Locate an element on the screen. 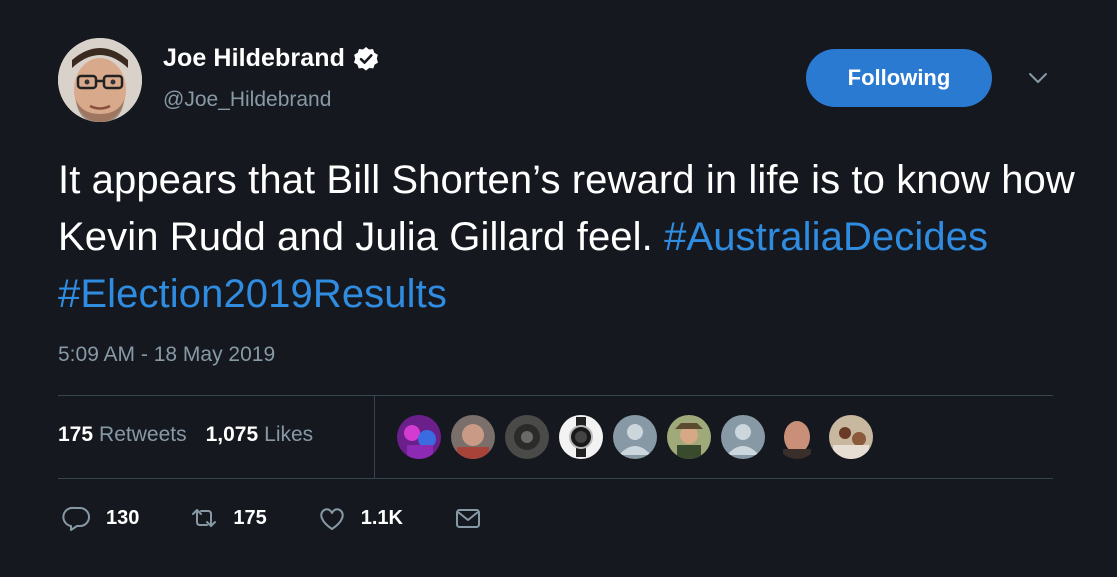  envelope-icon is located at coordinates (468, 518).